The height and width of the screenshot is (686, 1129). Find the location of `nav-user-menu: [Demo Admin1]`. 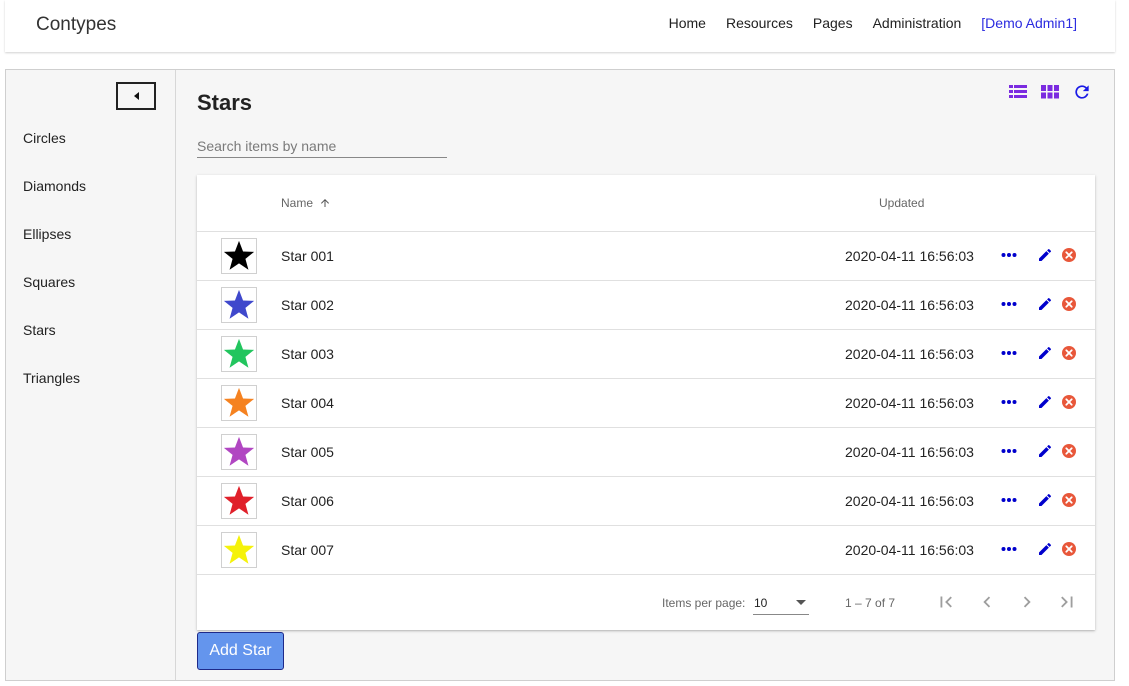

nav-user-menu: [Demo Admin1] is located at coordinates (1029, 23).